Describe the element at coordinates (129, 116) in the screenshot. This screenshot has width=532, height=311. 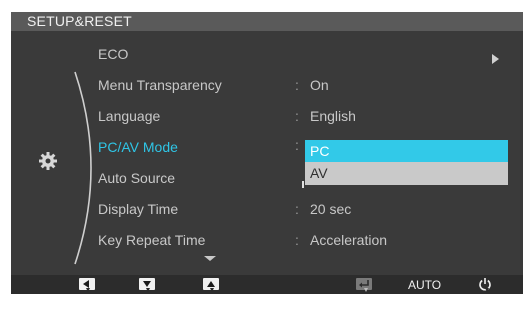
I see `menu-item-language: Language` at that location.